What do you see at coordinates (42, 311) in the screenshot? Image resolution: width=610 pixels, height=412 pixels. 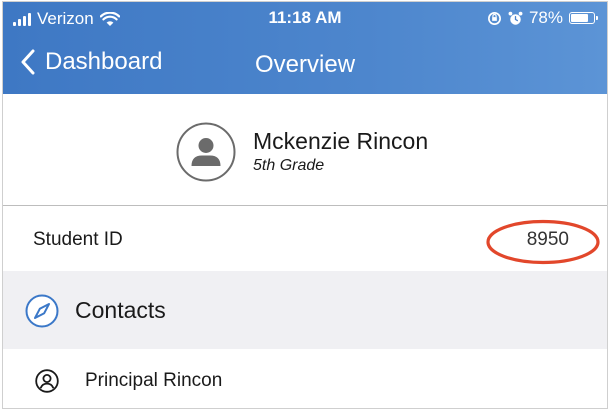 I see `compass-icon` at bounding box center [42, 311].